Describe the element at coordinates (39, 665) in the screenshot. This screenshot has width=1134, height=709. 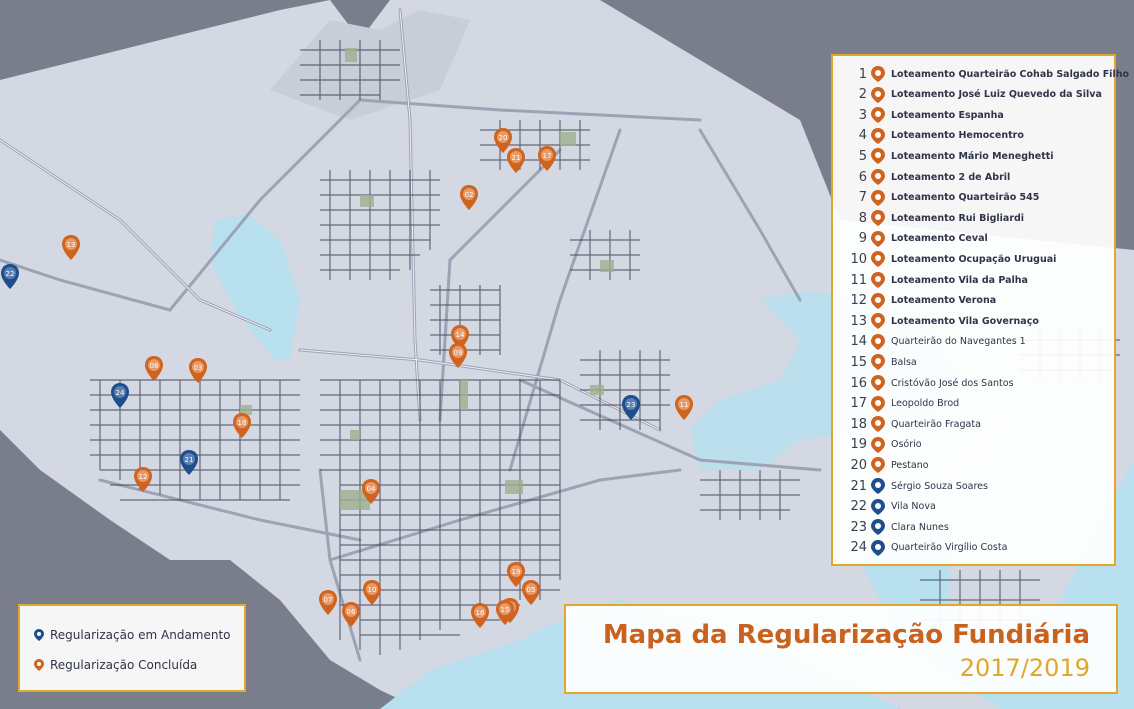
I see `concluded-pin-icon` at that location.